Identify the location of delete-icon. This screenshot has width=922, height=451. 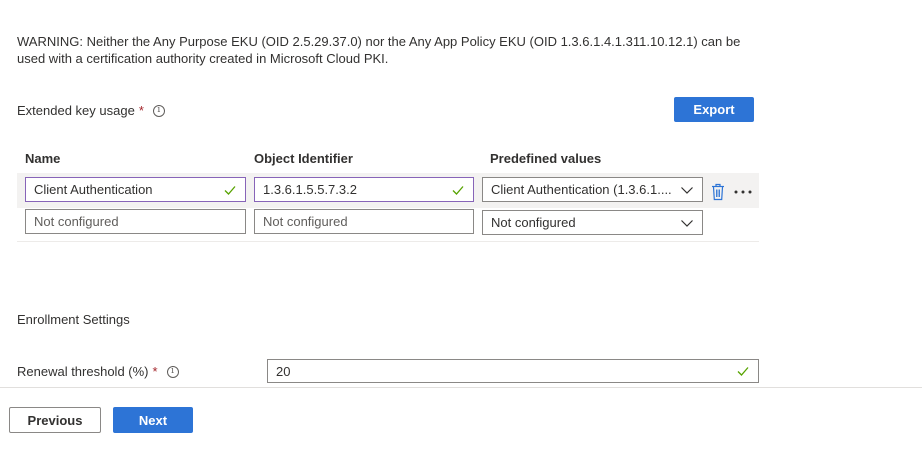
(718, 192).